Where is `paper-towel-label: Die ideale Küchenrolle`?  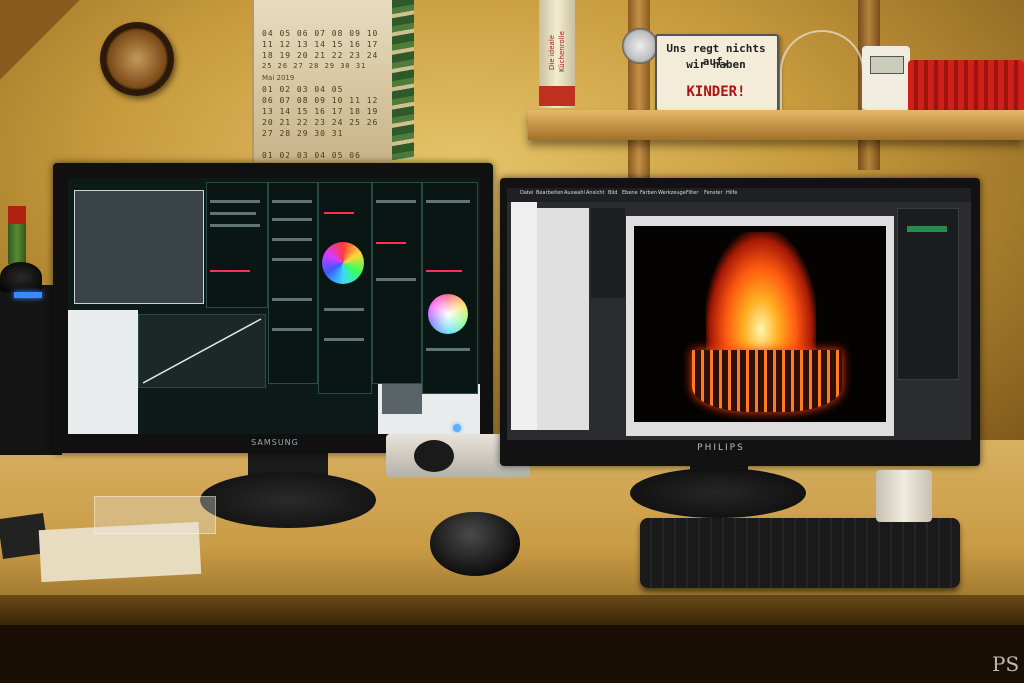 paper-towel-label: Die ideale Küchenrolle is located at coordinates (557, 52).